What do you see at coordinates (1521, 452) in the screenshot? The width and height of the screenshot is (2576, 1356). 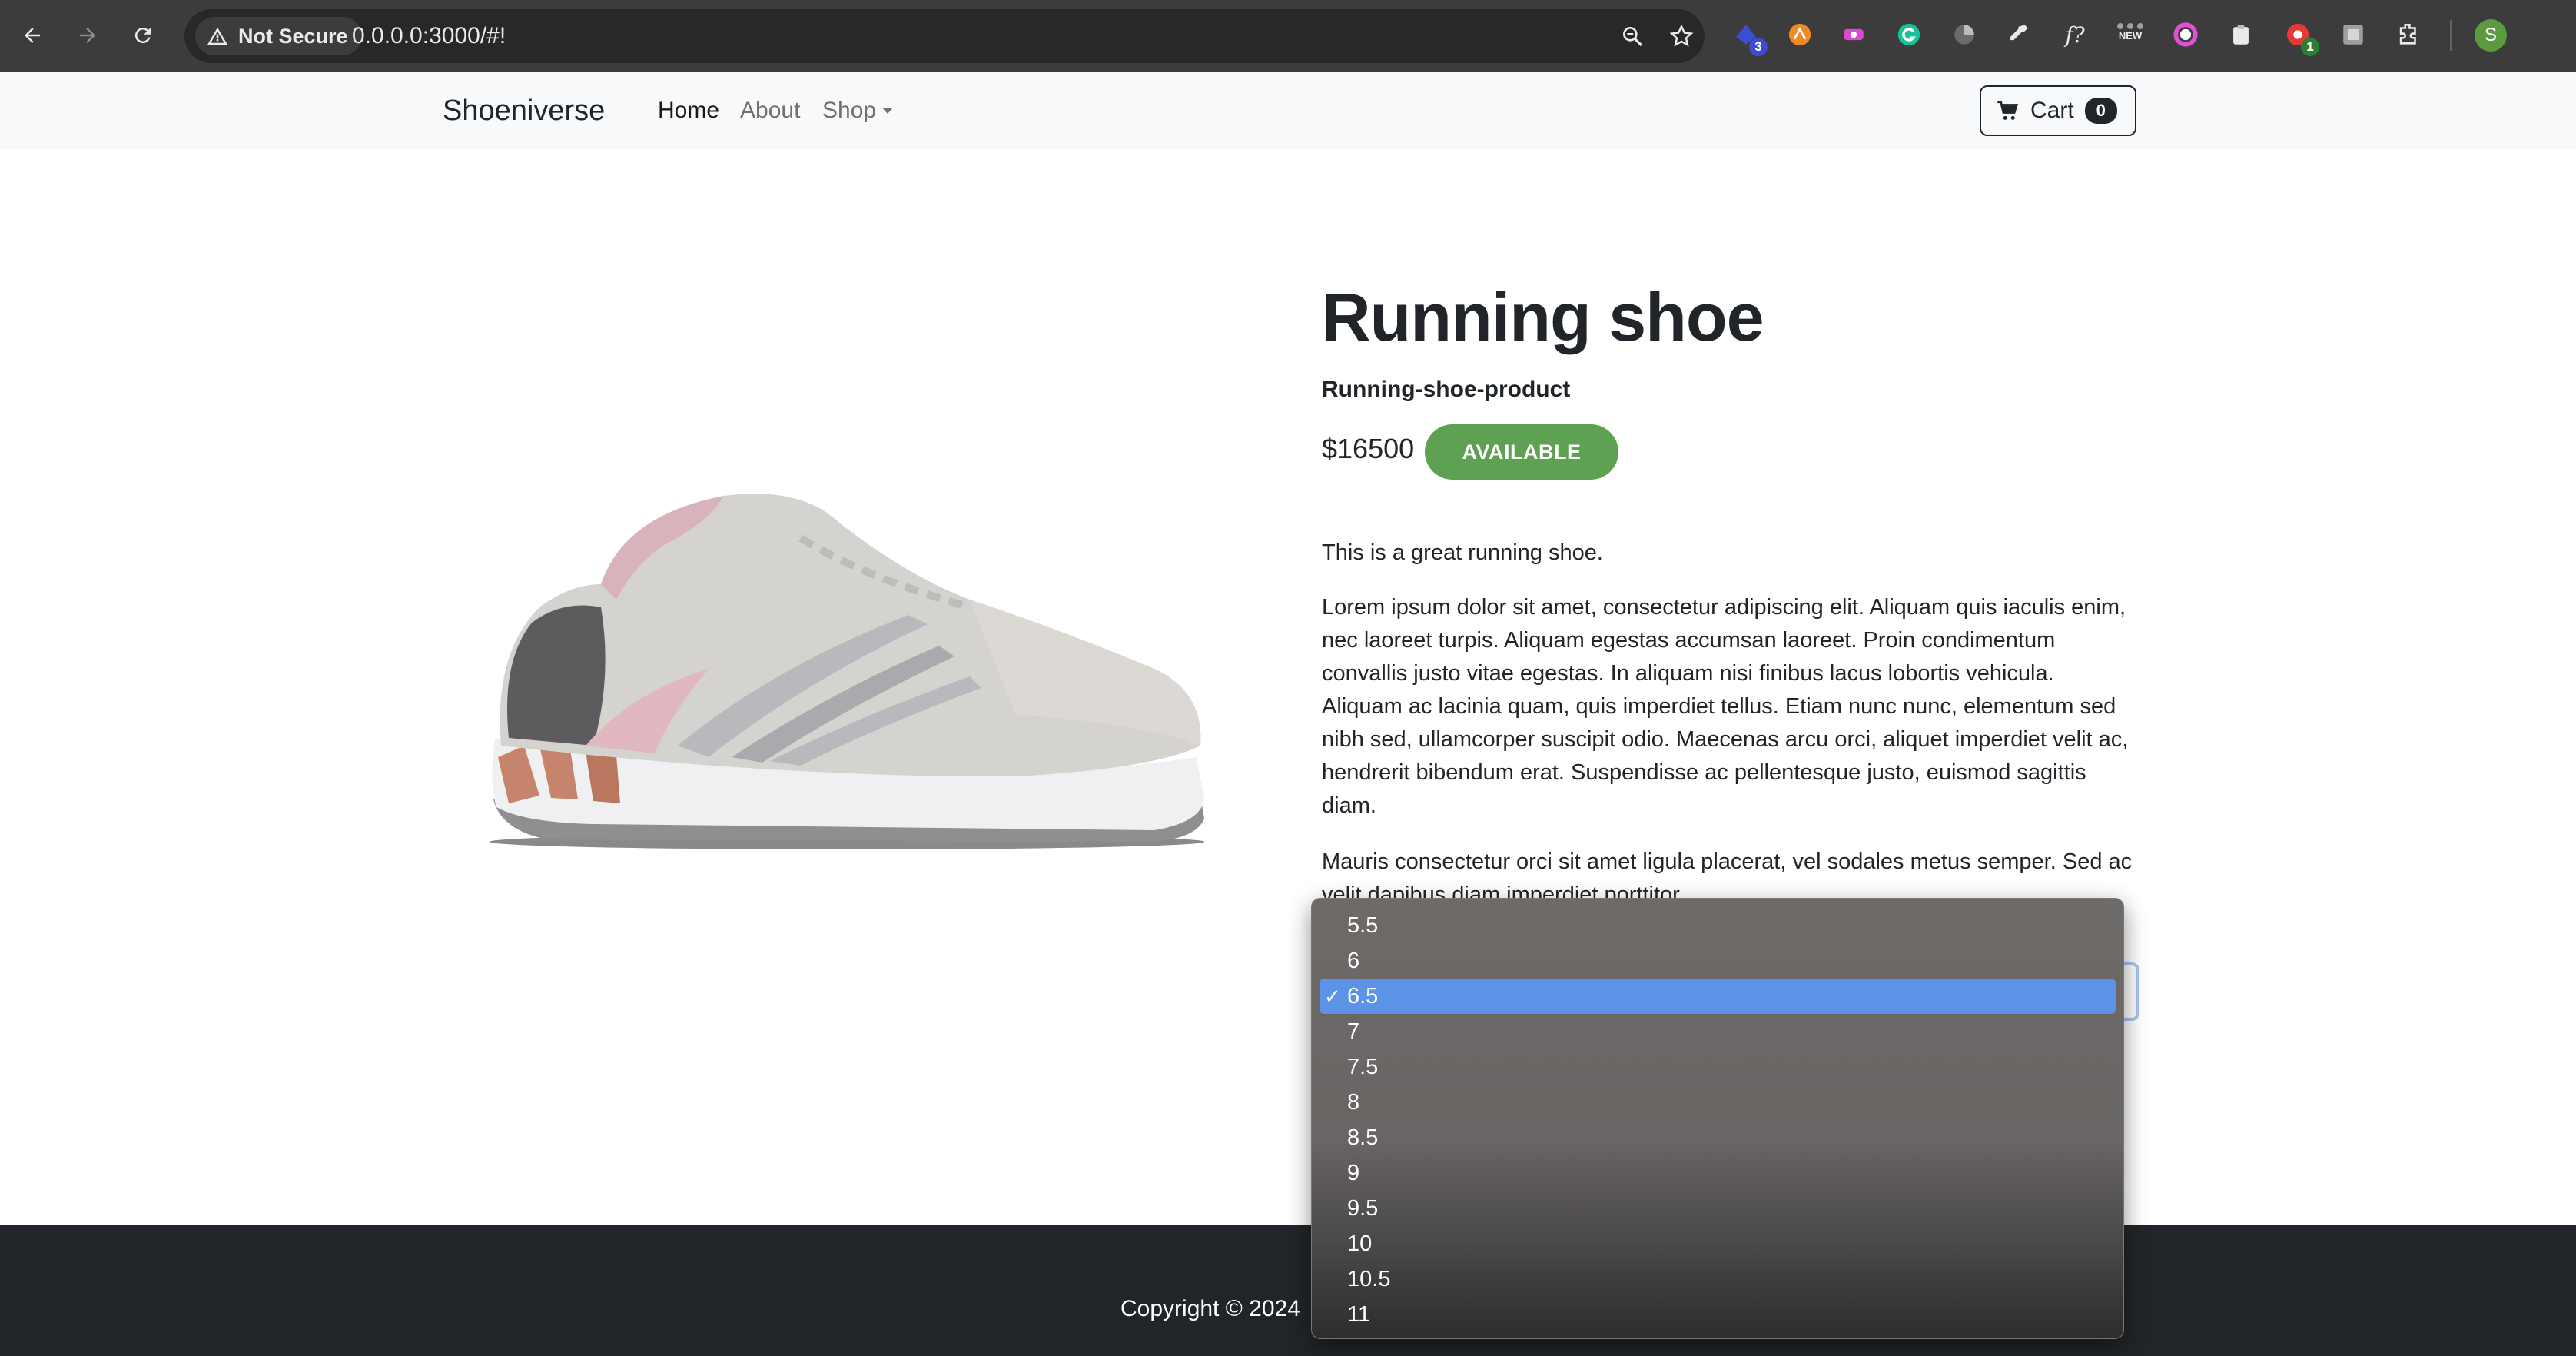 I see `availability-badge: AVAILABLE` at bounding box center [1521, 452].